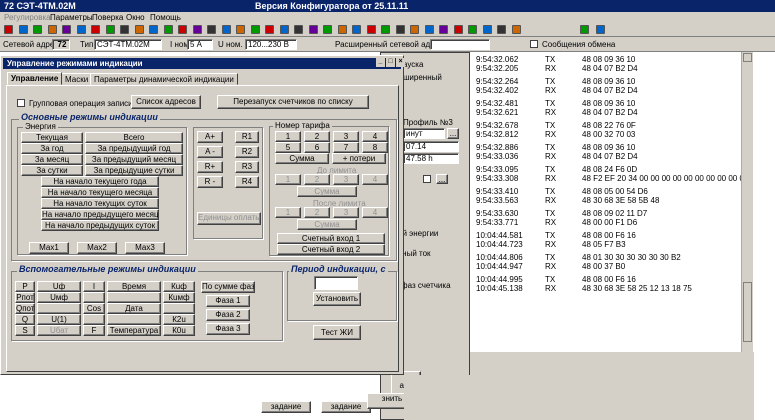  Describe the element at coordinates (317, 212) in the screenshot. I see `after-btn-1: 2` at that location.